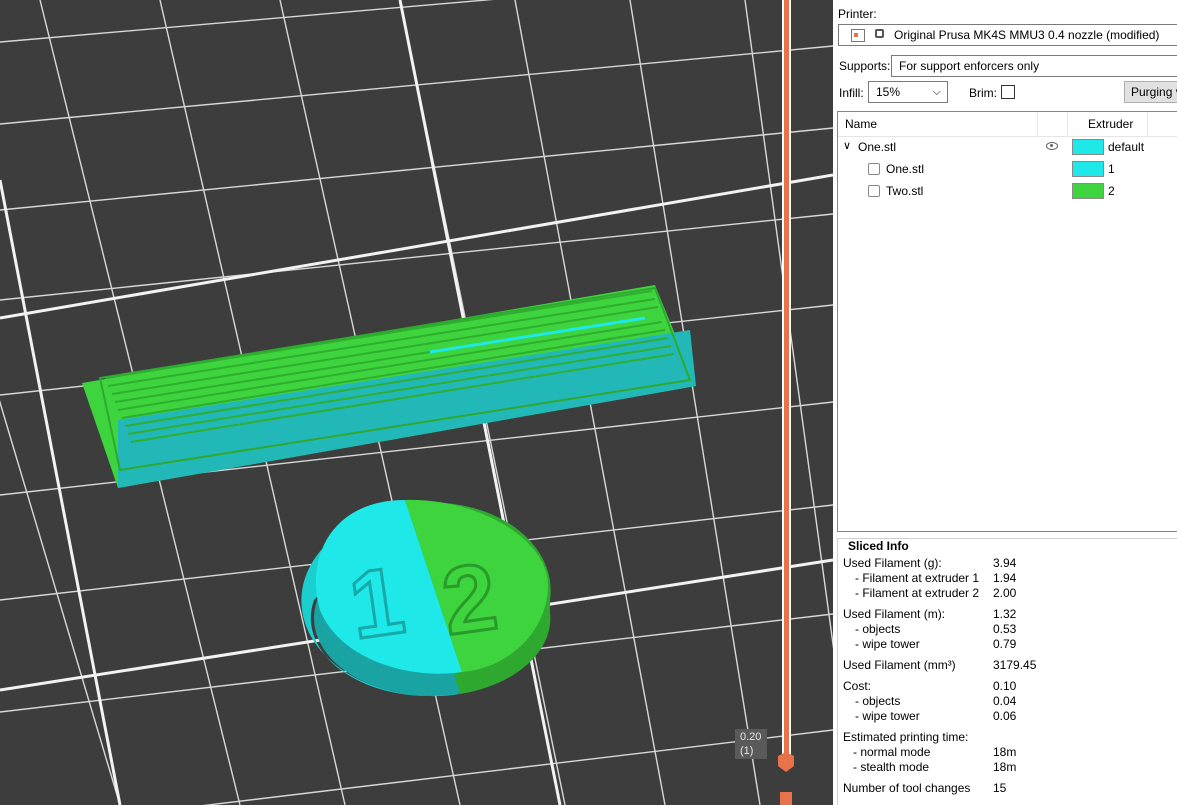 This screenshot has width=1177, height=805. I want to click on sliced-info-title: Sliced Info, so click(878, 546).